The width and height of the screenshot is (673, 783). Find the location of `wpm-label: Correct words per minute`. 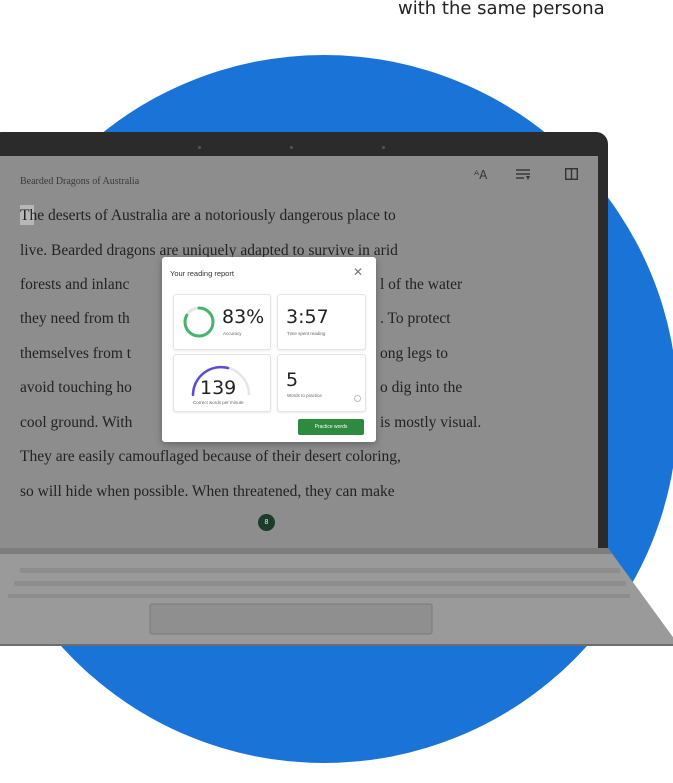

wpm-label: Correct words per minute is located at coordinates (218, 402).